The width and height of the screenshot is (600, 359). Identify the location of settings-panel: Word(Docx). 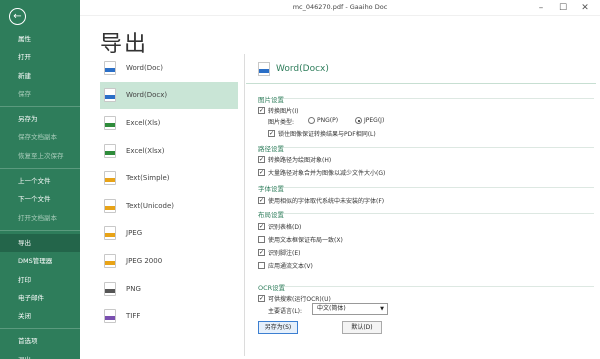
(421, 69).